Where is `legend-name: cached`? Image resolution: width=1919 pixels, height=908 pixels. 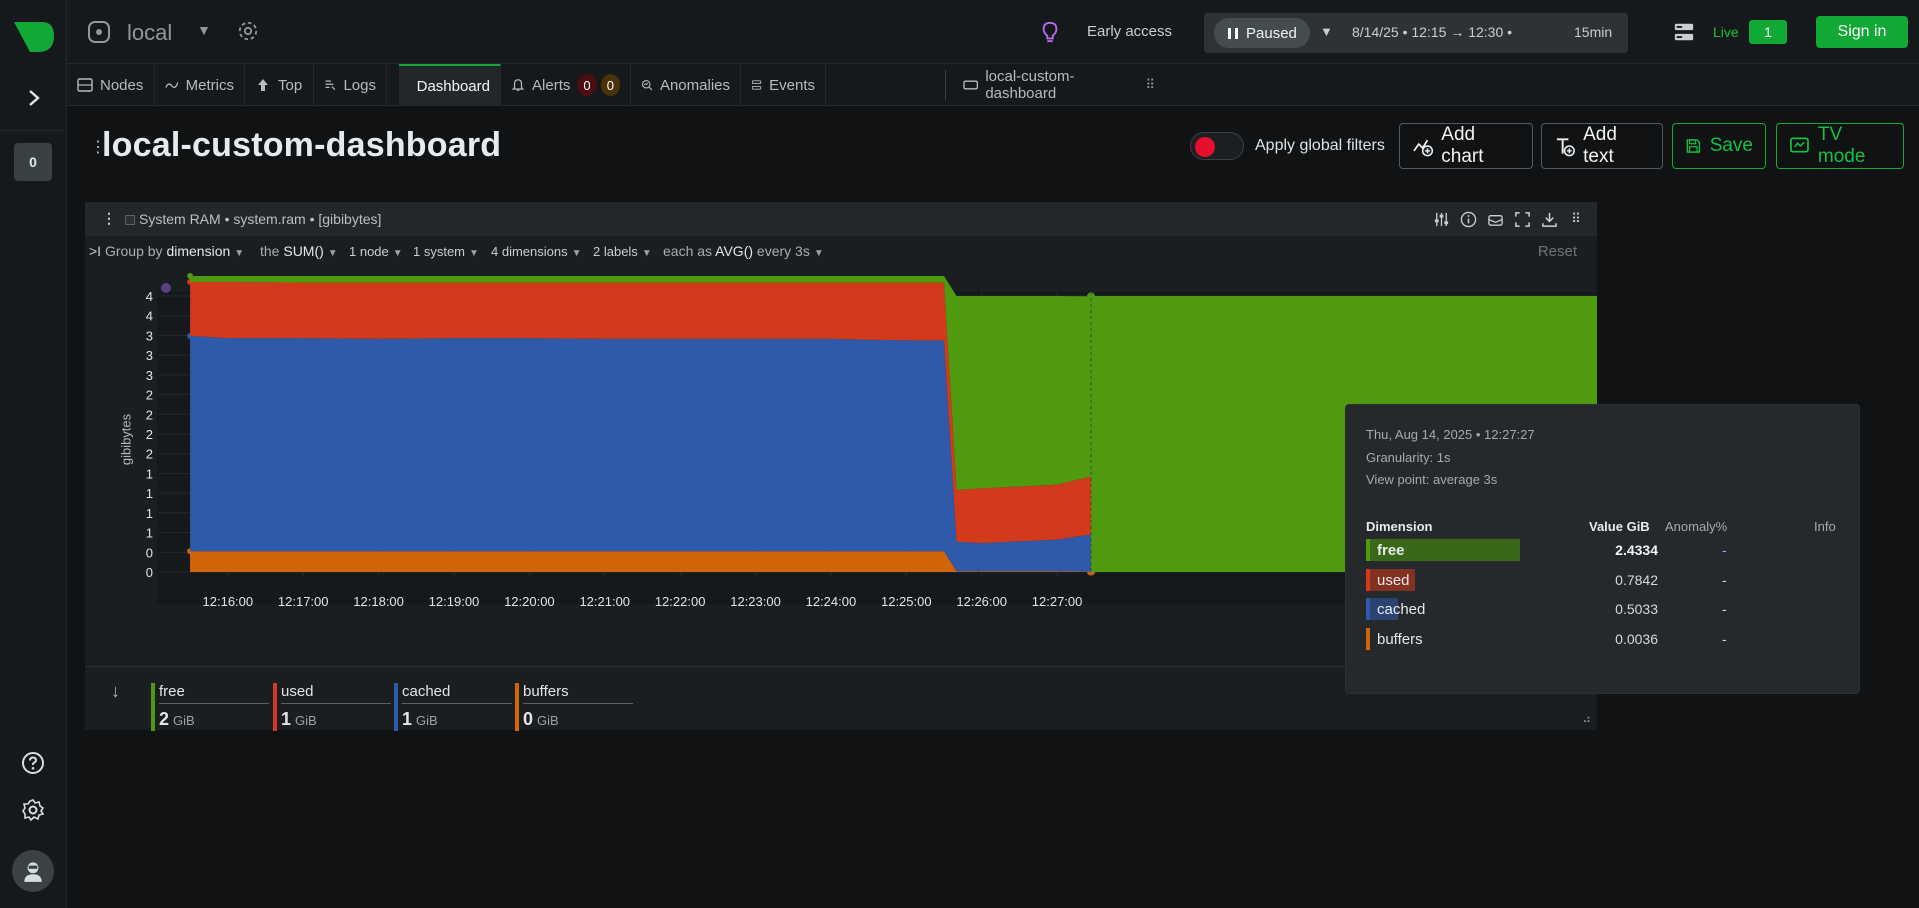 legend-name: cached is located at coordinates (426, 691).